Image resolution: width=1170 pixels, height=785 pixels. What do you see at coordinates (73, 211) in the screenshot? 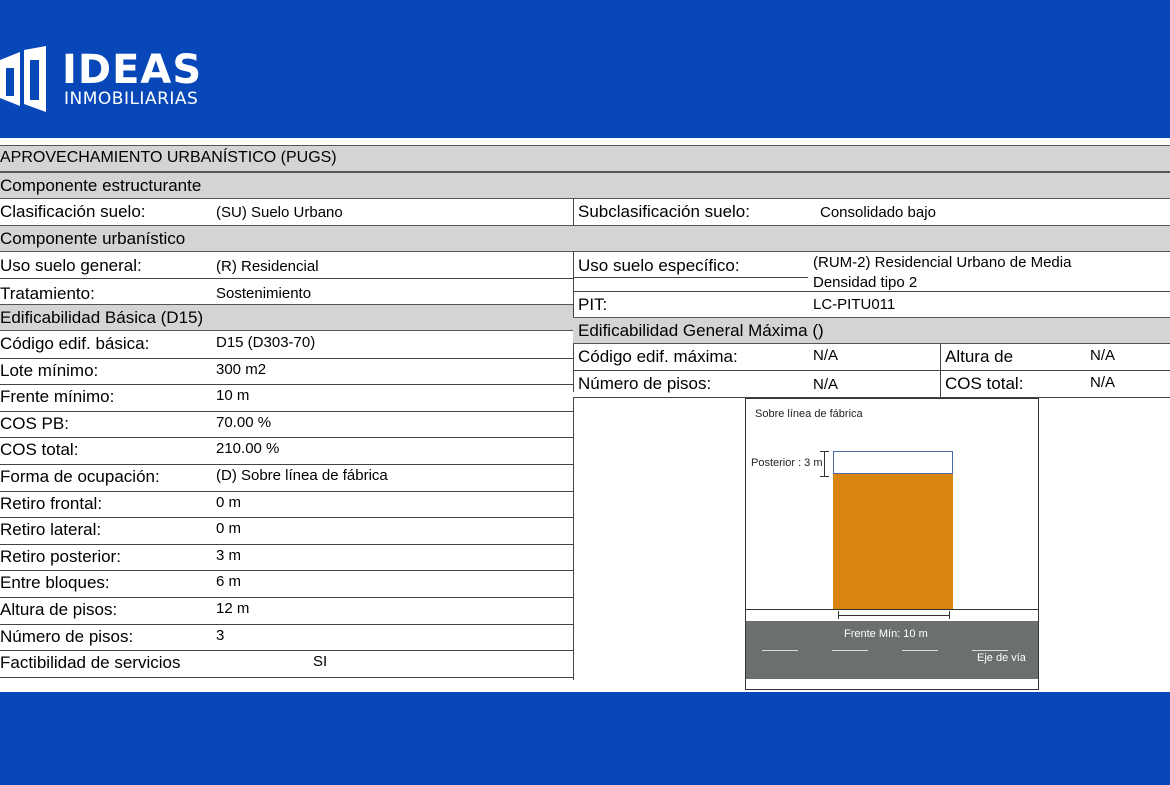
I see `clasificacion-label: Clasificación suelo:` at bounding box center [73, 211].